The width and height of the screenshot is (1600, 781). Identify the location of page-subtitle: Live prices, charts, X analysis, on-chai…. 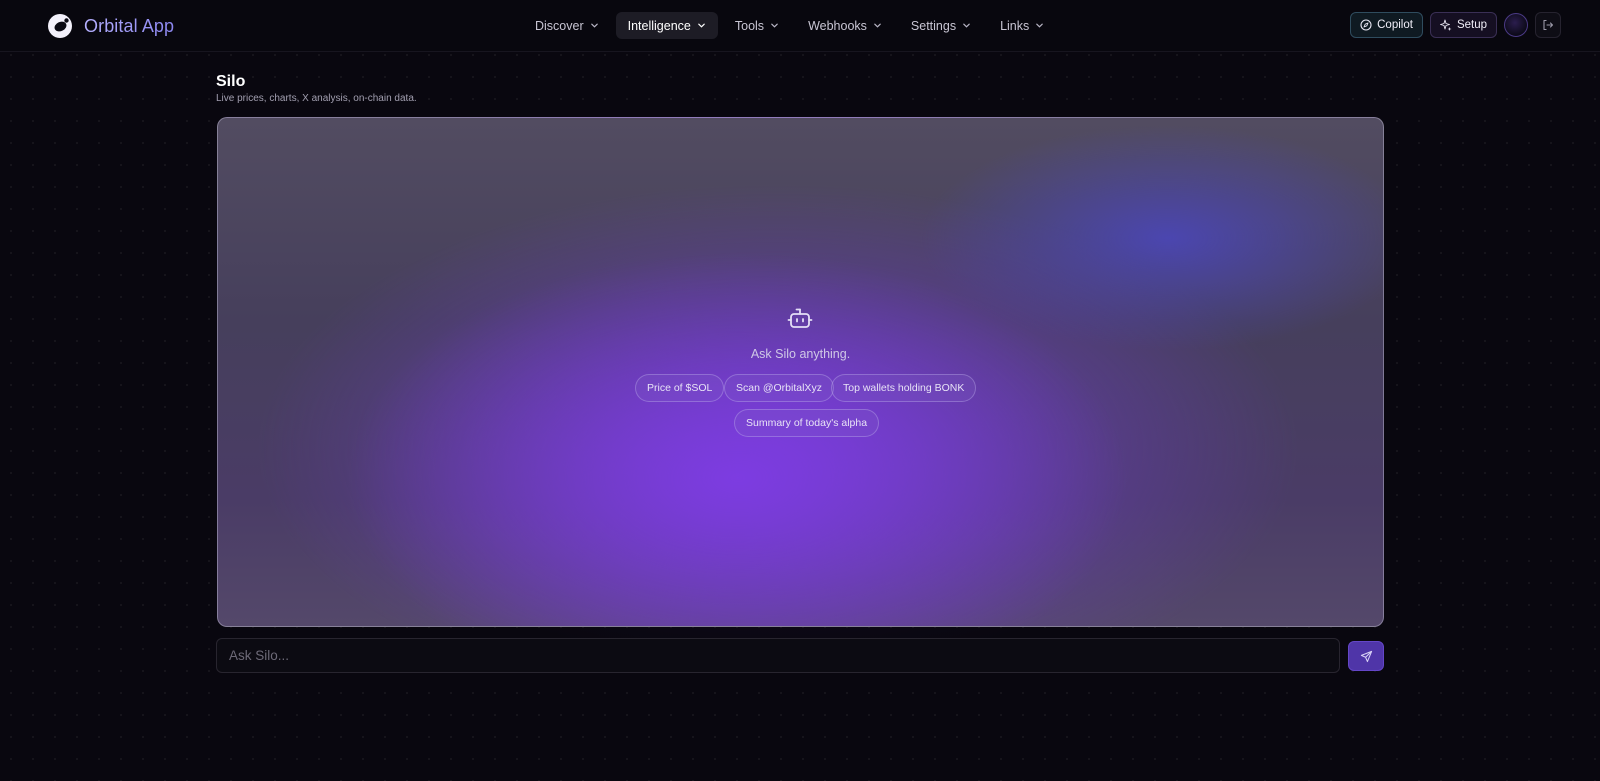
(316, 98).